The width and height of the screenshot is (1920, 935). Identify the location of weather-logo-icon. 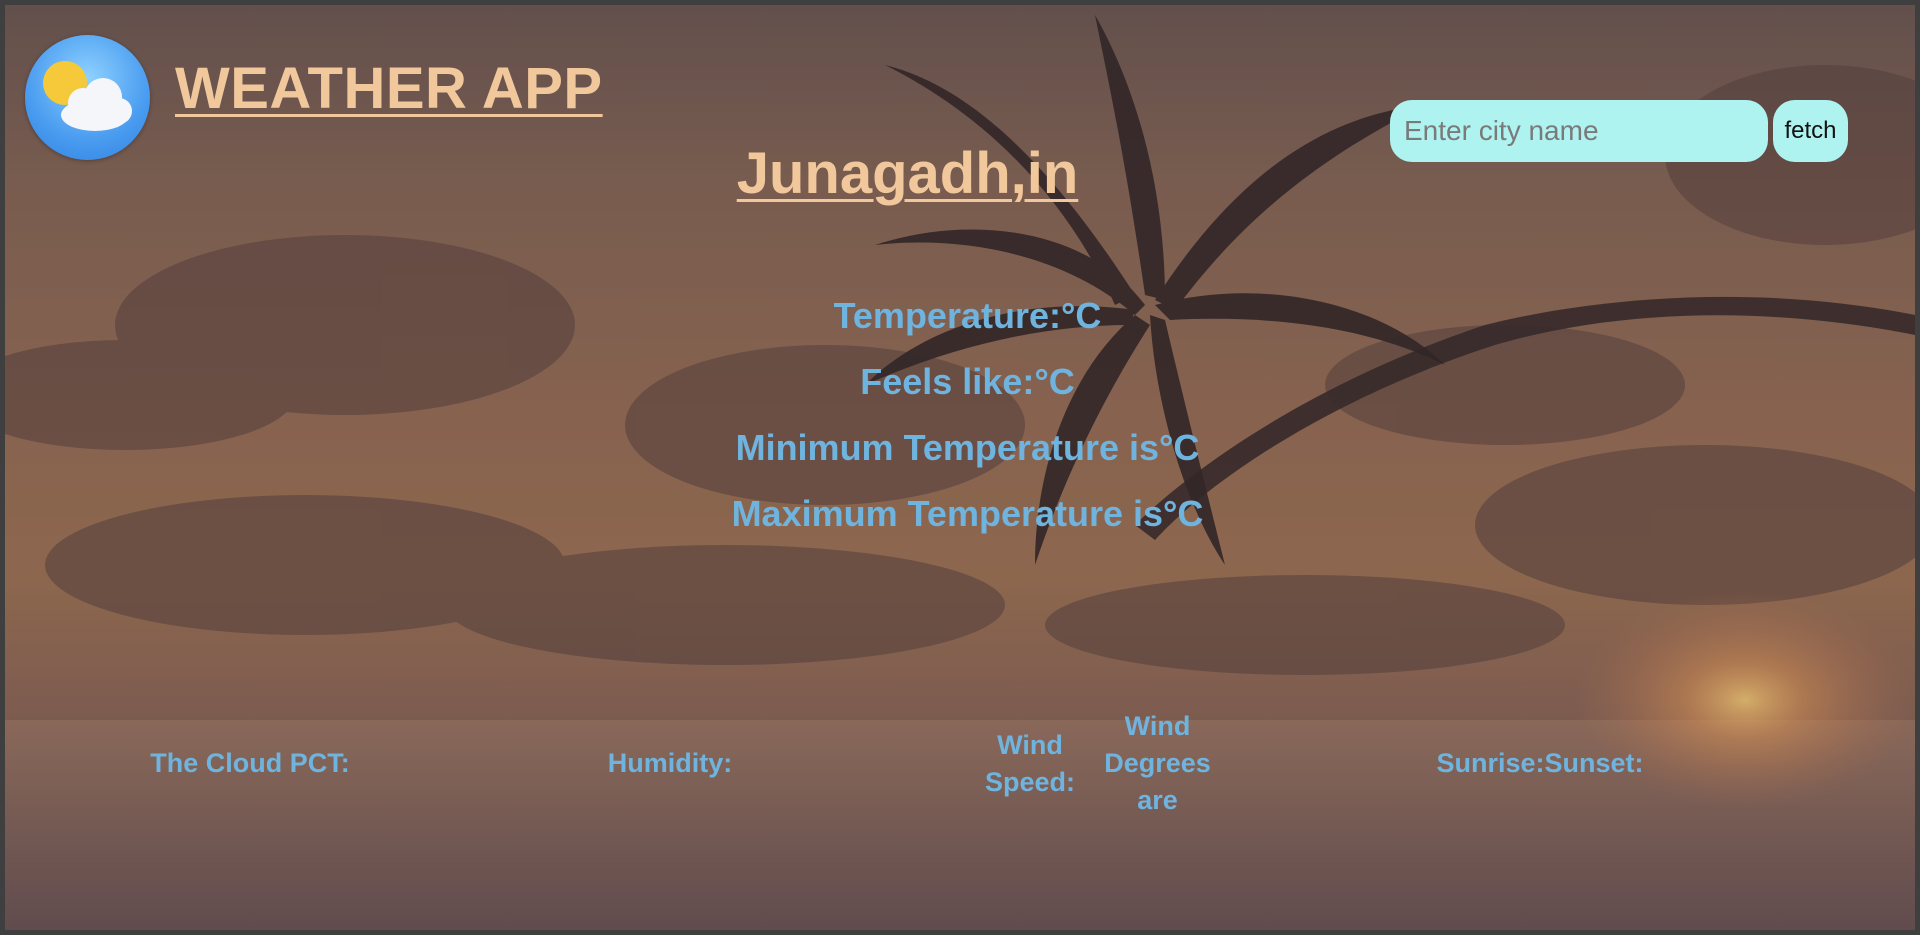
(87, 97).